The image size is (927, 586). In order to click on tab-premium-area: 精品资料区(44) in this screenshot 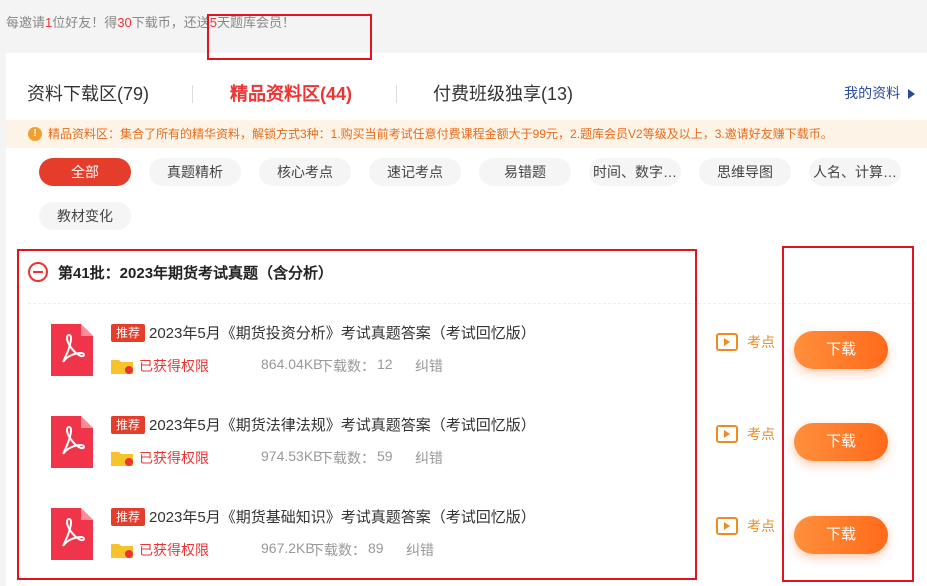, I will do `click(291, 93)`.